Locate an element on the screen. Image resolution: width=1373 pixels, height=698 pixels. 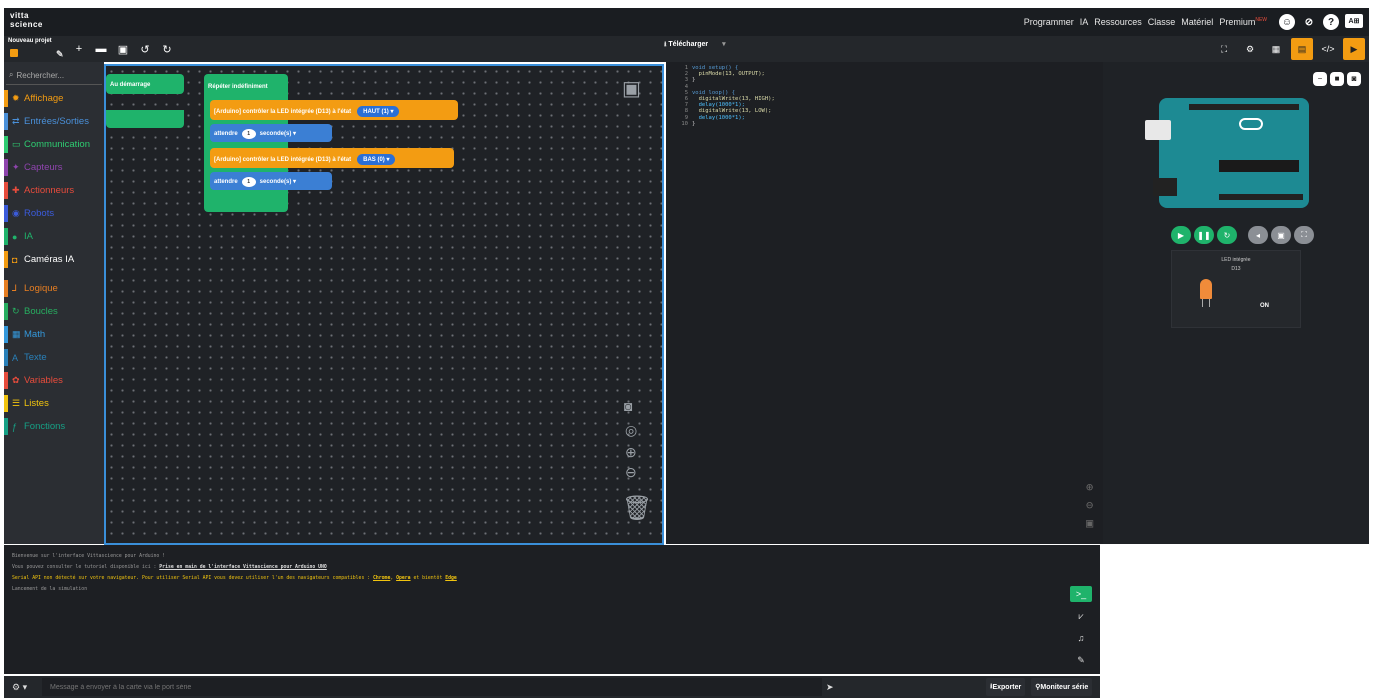
category-actionneurs: ✚ Actionneurs is located at coordinates (54, 190).